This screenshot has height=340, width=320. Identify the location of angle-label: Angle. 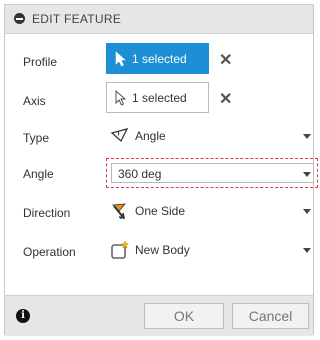
(38, 174).